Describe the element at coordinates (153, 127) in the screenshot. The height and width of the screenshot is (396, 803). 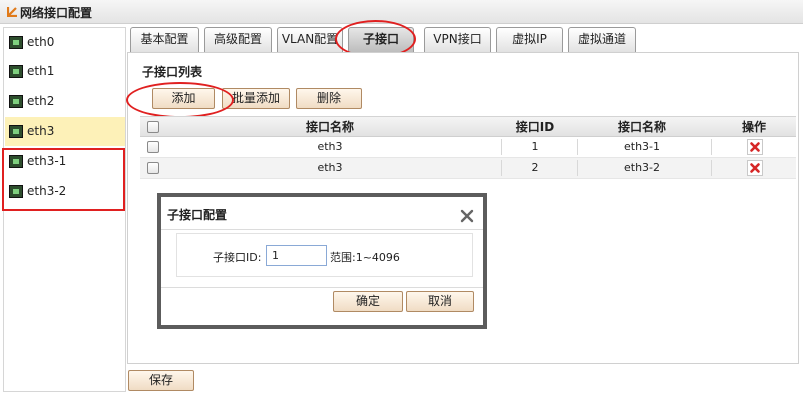
I see `select-all-checkbox` at that location.